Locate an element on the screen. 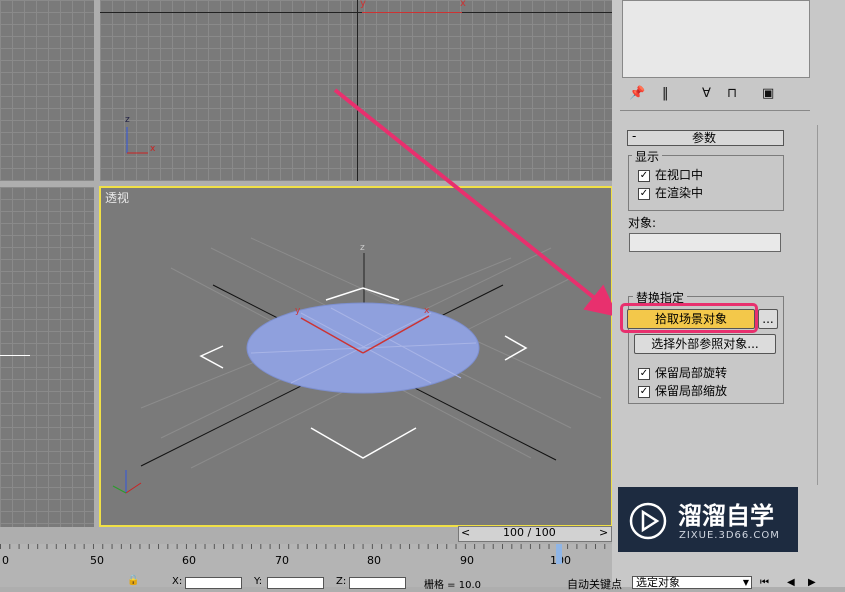 The image size is (845, 592). selection-set-dropdown: 选定对象 ▼ is located at coordinates (692, 582).